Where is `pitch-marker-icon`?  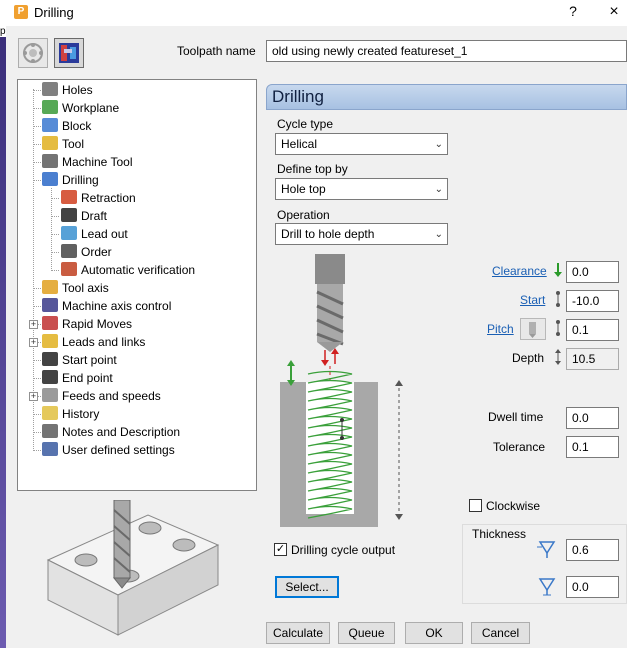 pitch-marker-icon is located at coordinates (558, 328).